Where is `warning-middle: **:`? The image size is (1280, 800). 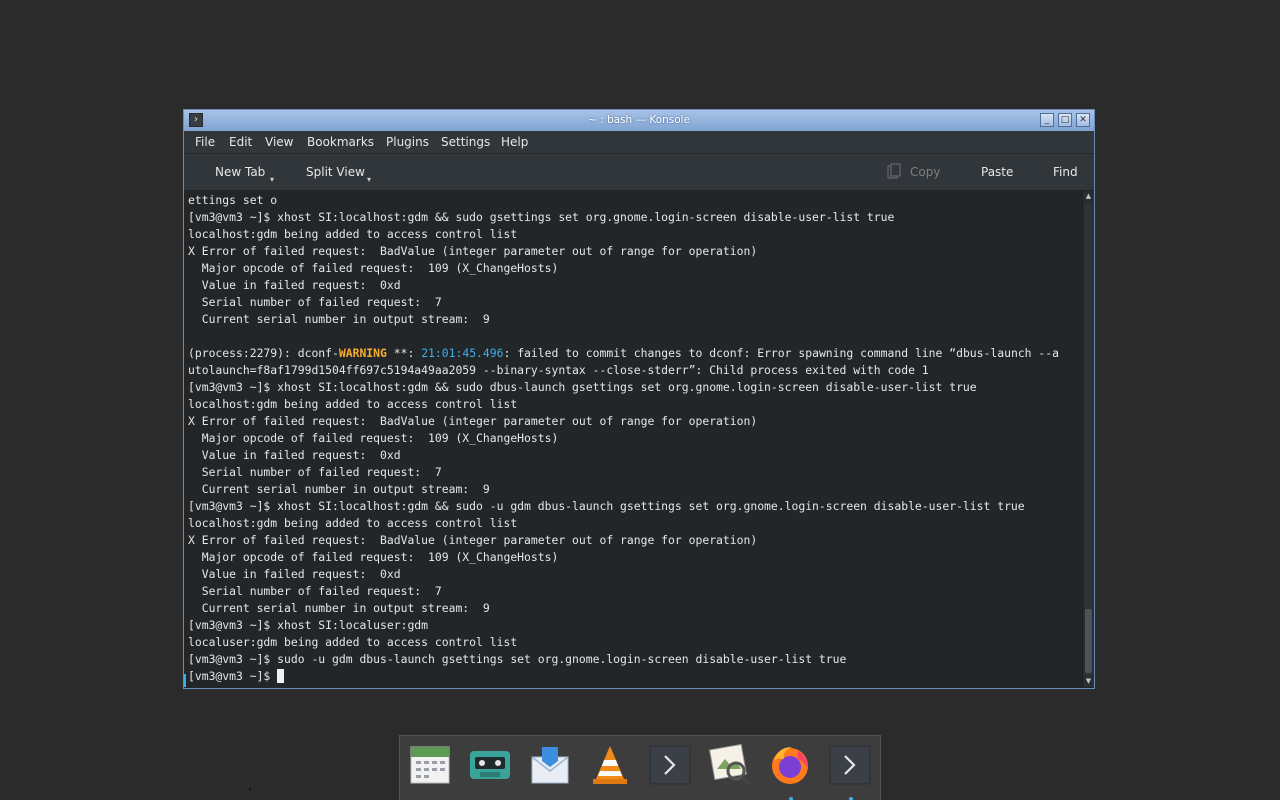
warning-middle: **: is located at coordinates (404, 353).